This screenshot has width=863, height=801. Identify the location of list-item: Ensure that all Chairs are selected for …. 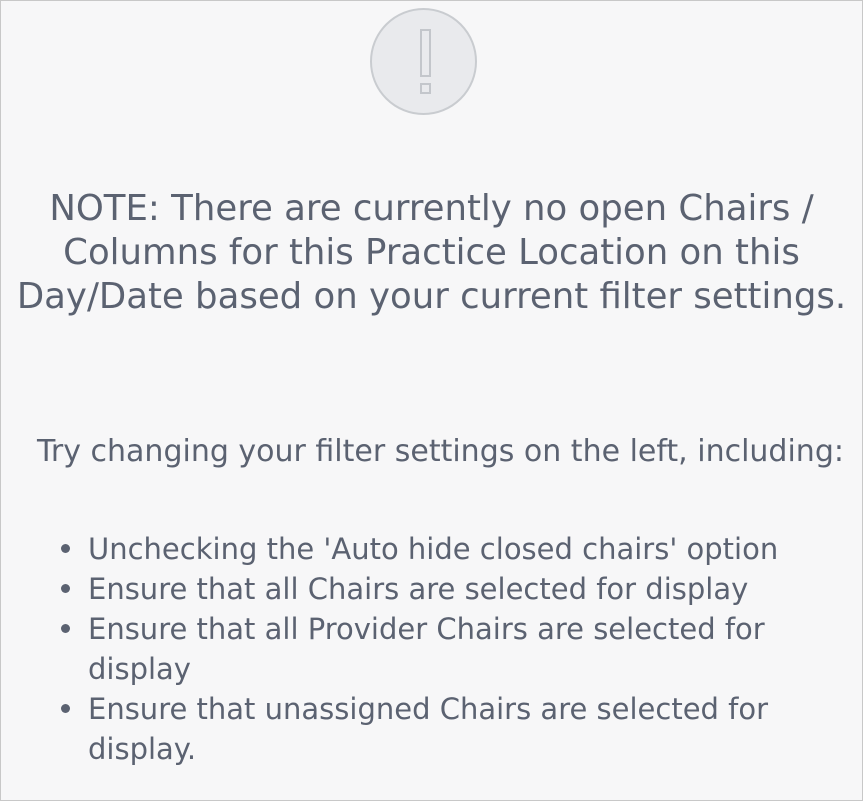
(444, 589).